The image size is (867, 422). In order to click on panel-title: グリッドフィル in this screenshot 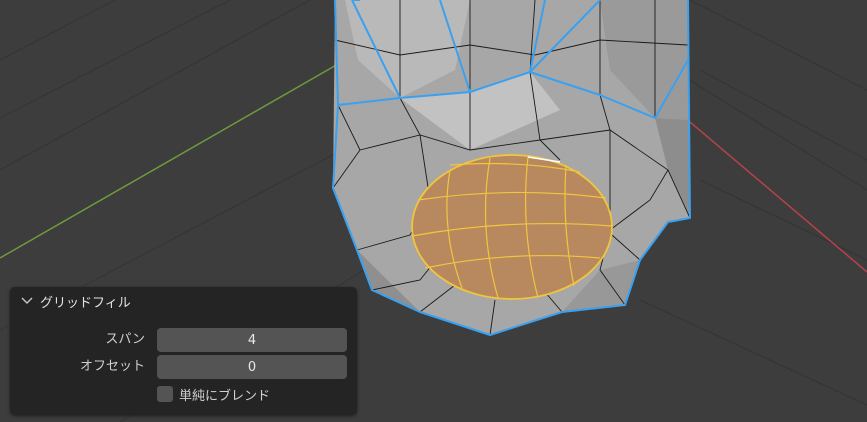, I will do `click(85, 303)`.